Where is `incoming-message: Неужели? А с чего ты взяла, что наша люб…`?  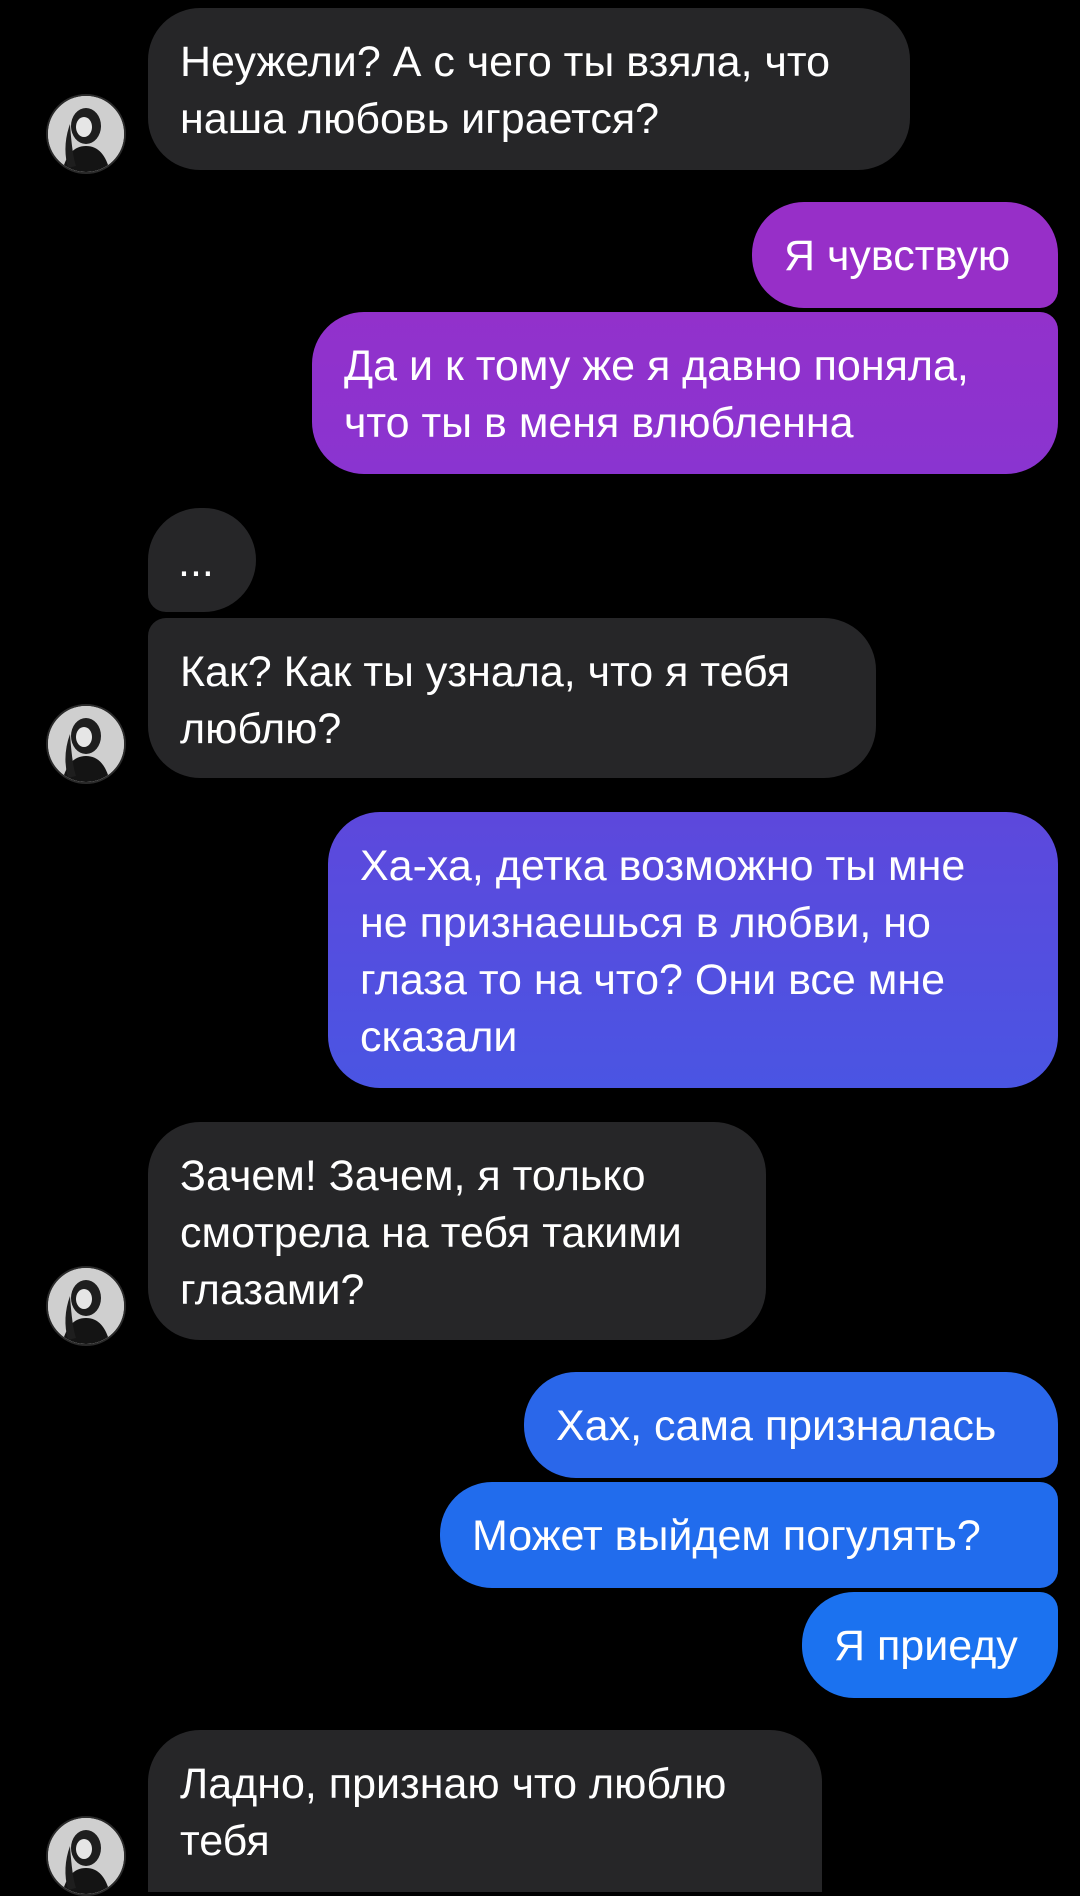 incoming-message: Неужели? А с чего ты взяла, что наша люб… is located at coordinates (529, 89).